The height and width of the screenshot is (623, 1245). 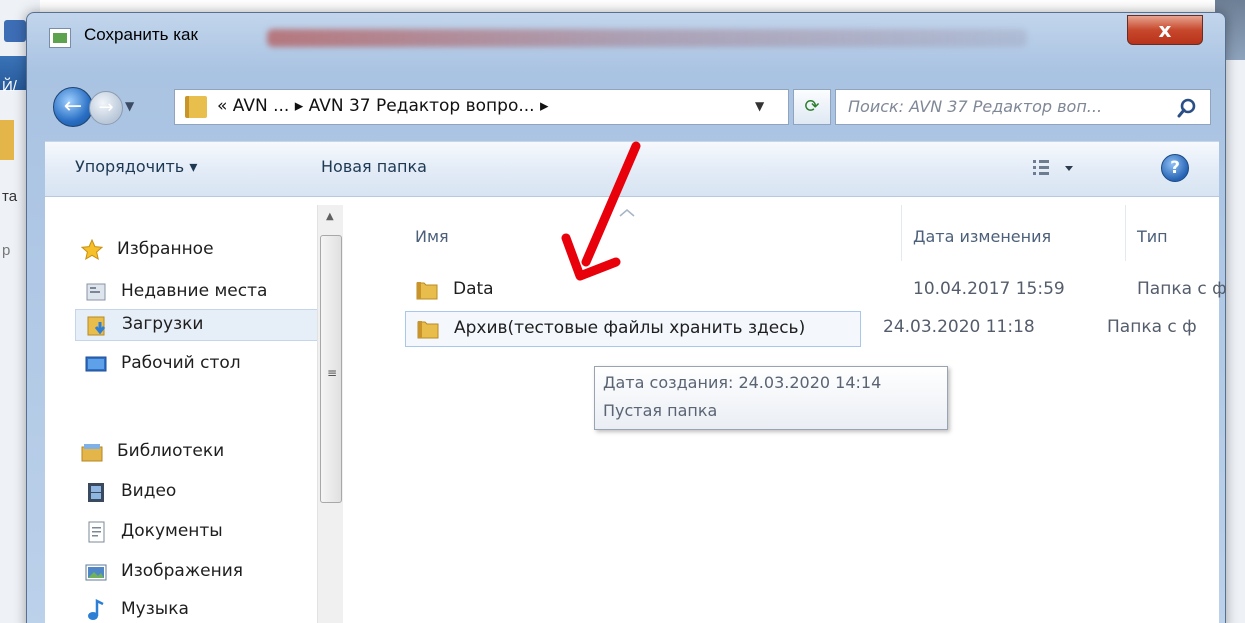 I want to click on libraries-icon, so click(x=92, y=453).